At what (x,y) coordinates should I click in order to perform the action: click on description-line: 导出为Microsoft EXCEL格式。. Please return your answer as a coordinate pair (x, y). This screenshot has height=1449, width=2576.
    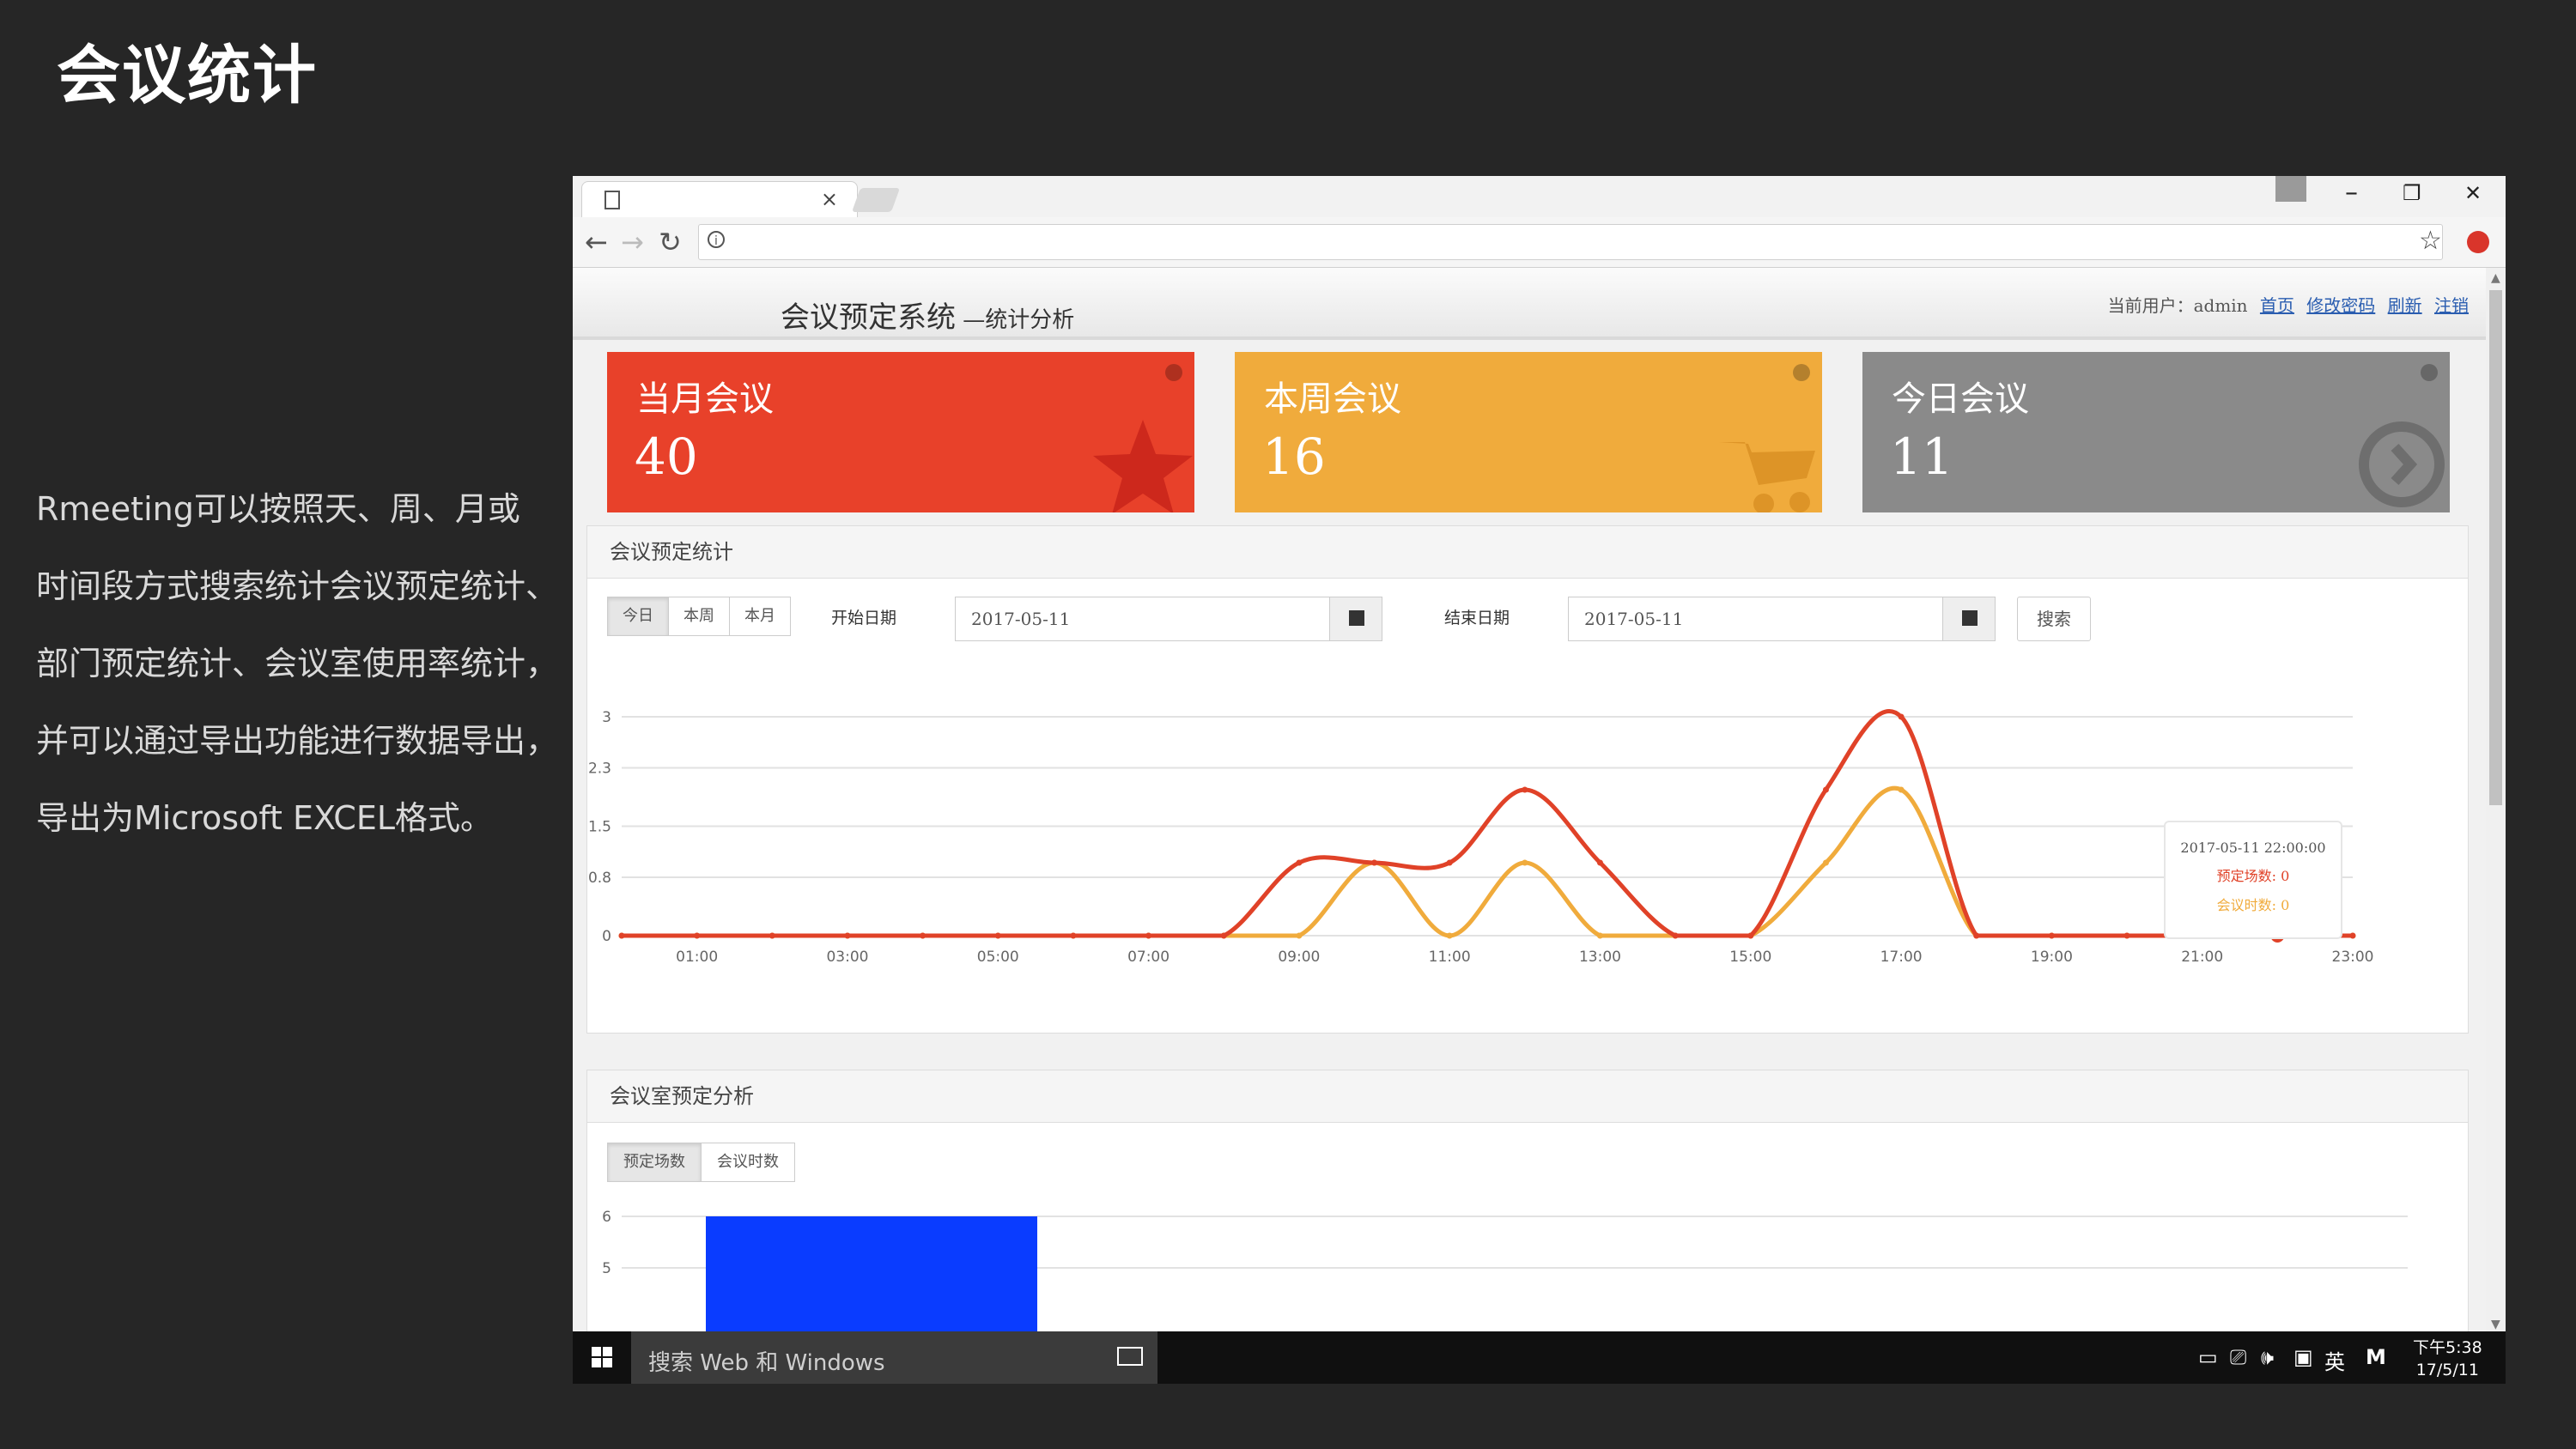
    Looking at the image, I should click on (265, 818).